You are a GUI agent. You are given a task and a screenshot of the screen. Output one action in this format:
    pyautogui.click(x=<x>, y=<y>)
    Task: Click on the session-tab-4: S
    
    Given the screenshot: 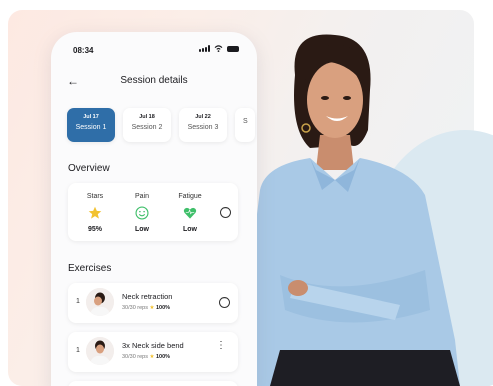 What is the action you would take?
    pyautogui.click(x=245, y=125)
    